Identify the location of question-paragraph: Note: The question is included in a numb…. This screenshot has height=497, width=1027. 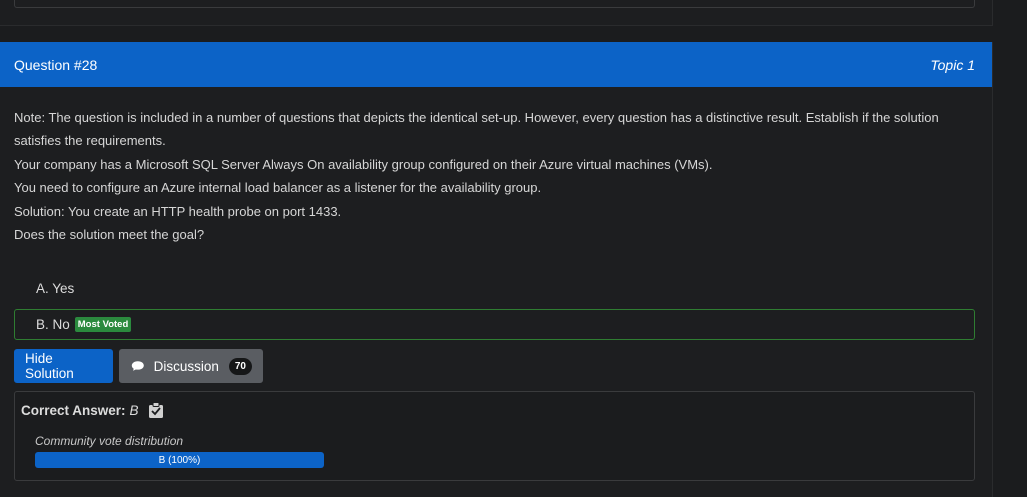
(476, 129).